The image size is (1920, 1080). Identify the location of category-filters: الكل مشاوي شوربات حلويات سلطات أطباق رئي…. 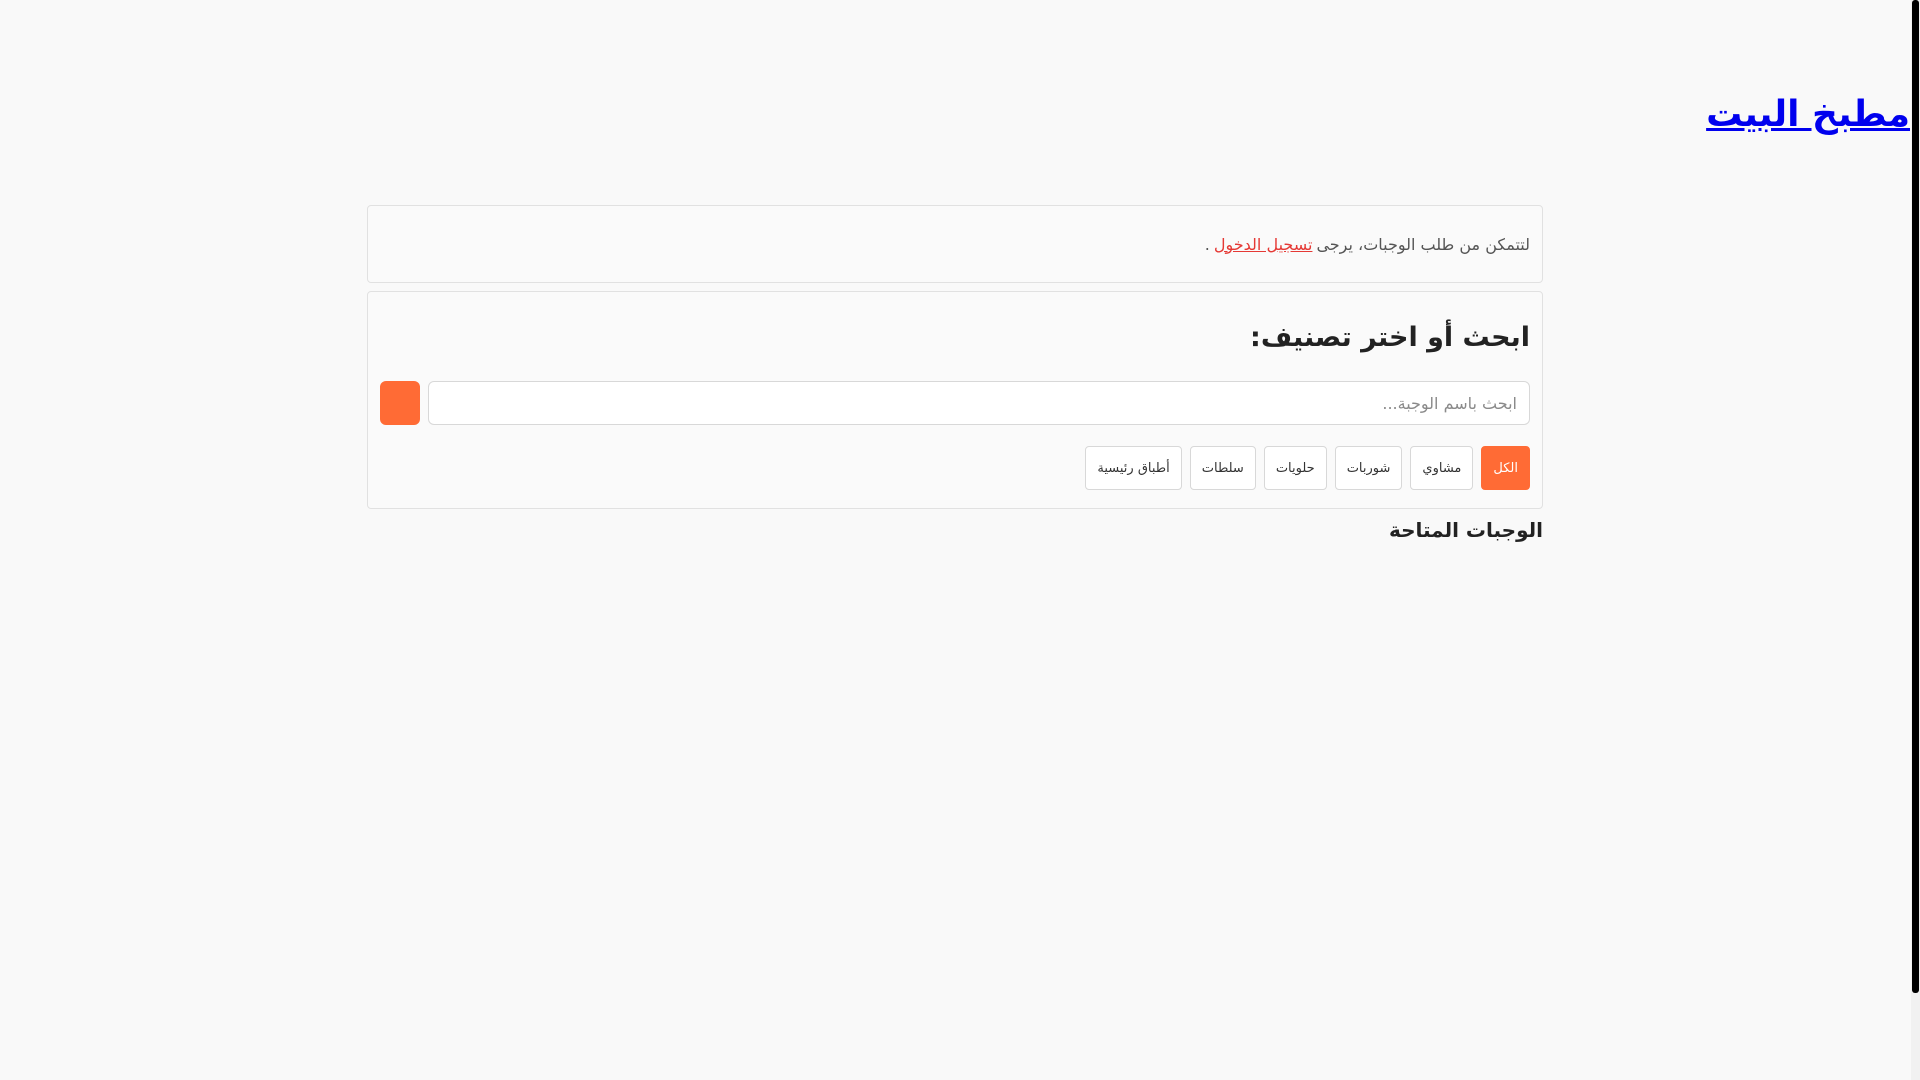
(1307, 468).